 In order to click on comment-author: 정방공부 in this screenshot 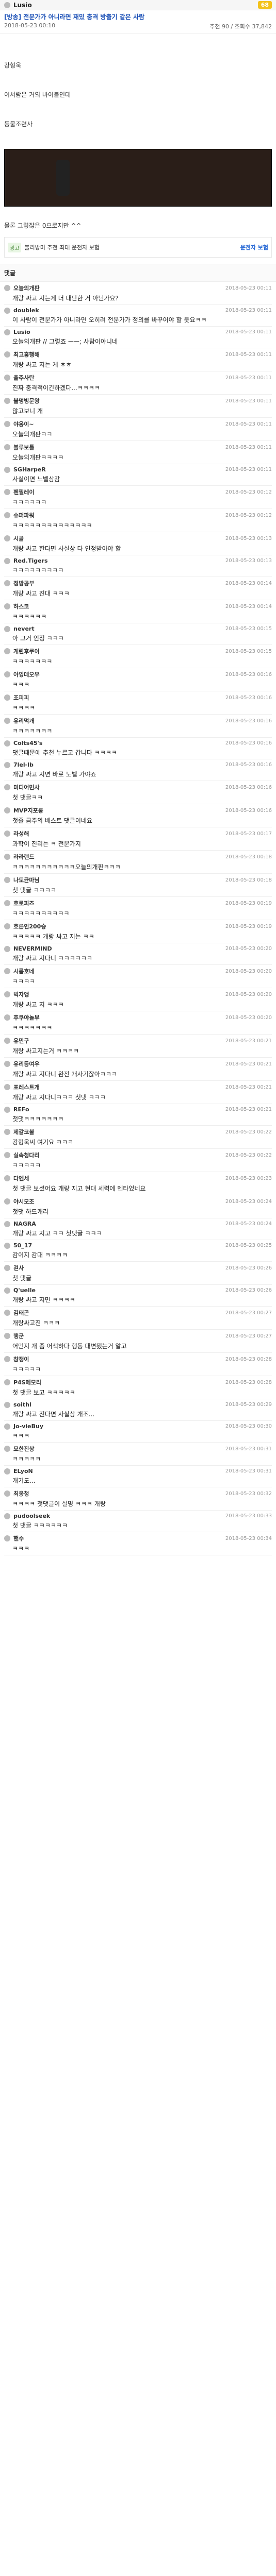, I will do `click(23, 583)`.